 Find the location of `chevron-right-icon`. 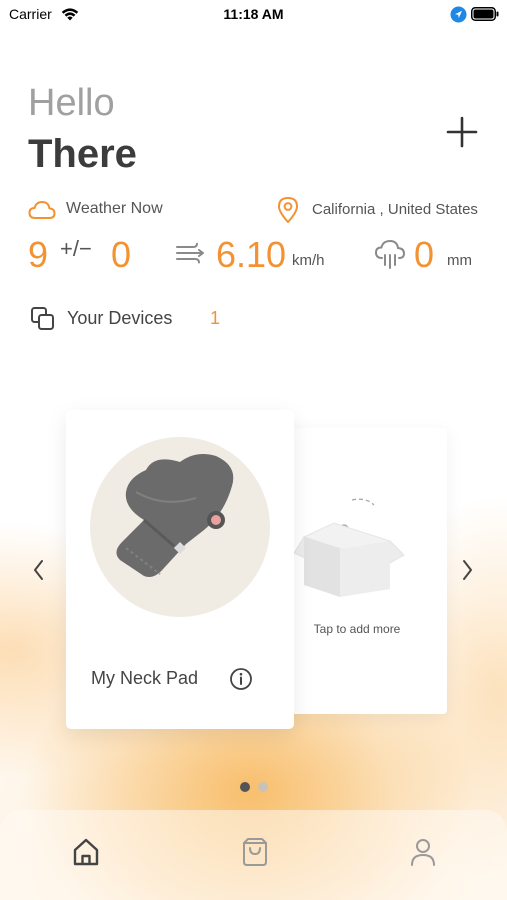

chevron-right-icon is located at coordinates (467, 572).